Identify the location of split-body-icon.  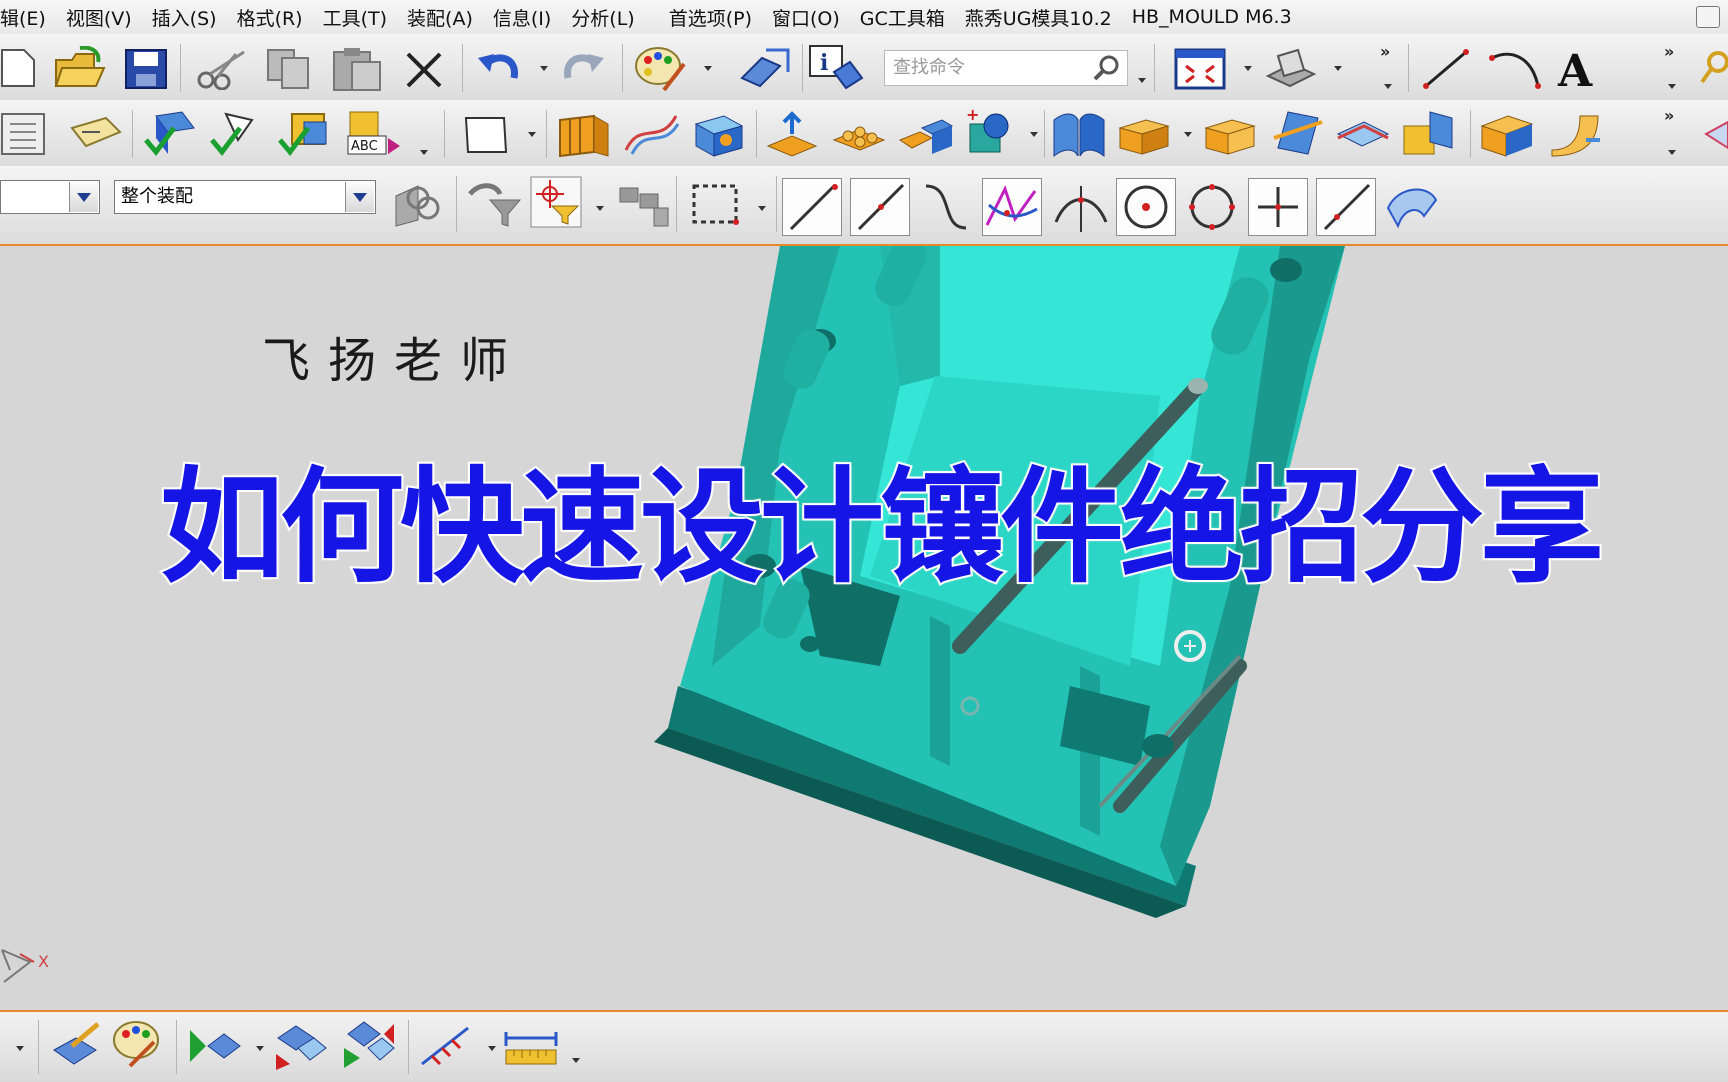
(1363, 134).